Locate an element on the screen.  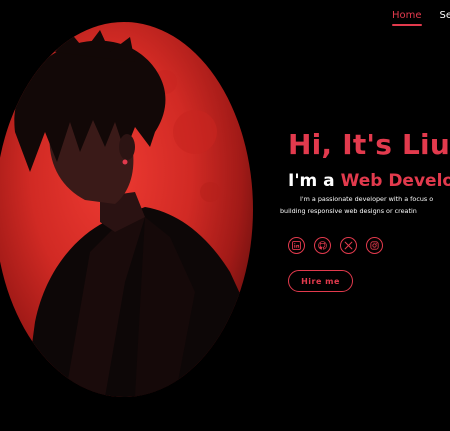
hire-me-button: Hire me is located at coordinates (320, 281).